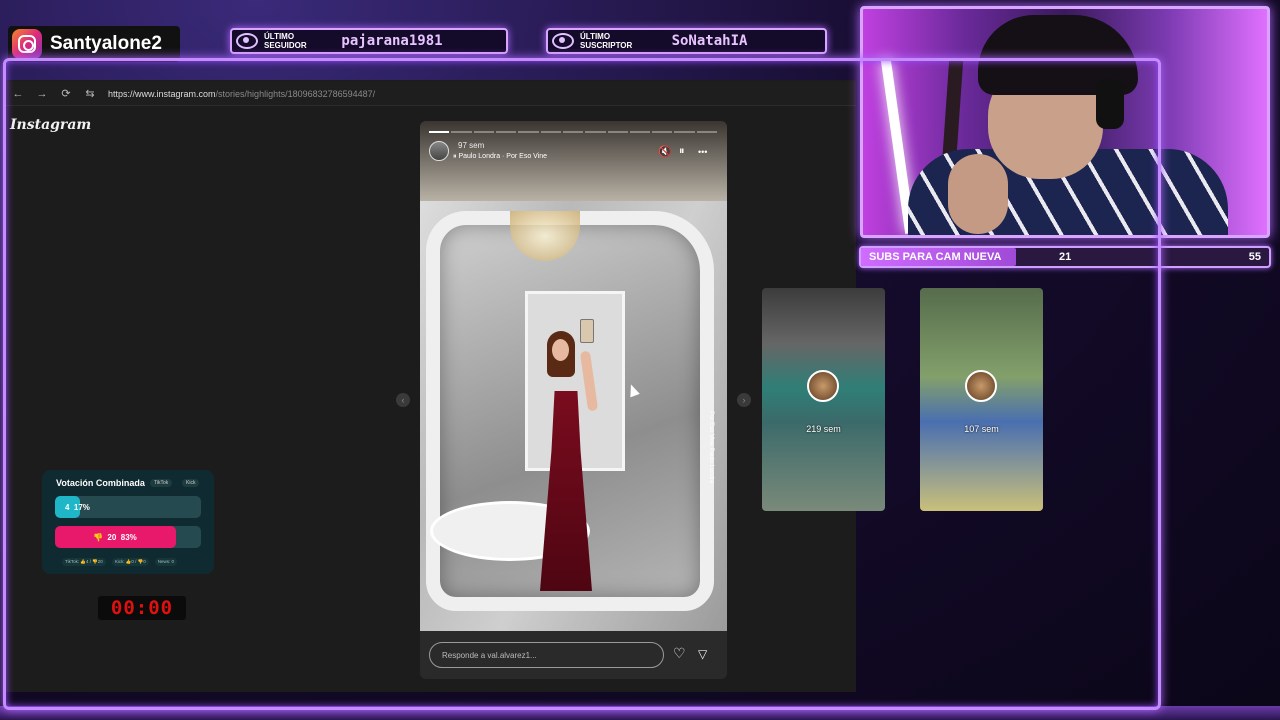  What do you see at coordinates (392, 41) in the screenshot?
I see `last-follower-name: pajarana1981` at bounding box center [392, 41].